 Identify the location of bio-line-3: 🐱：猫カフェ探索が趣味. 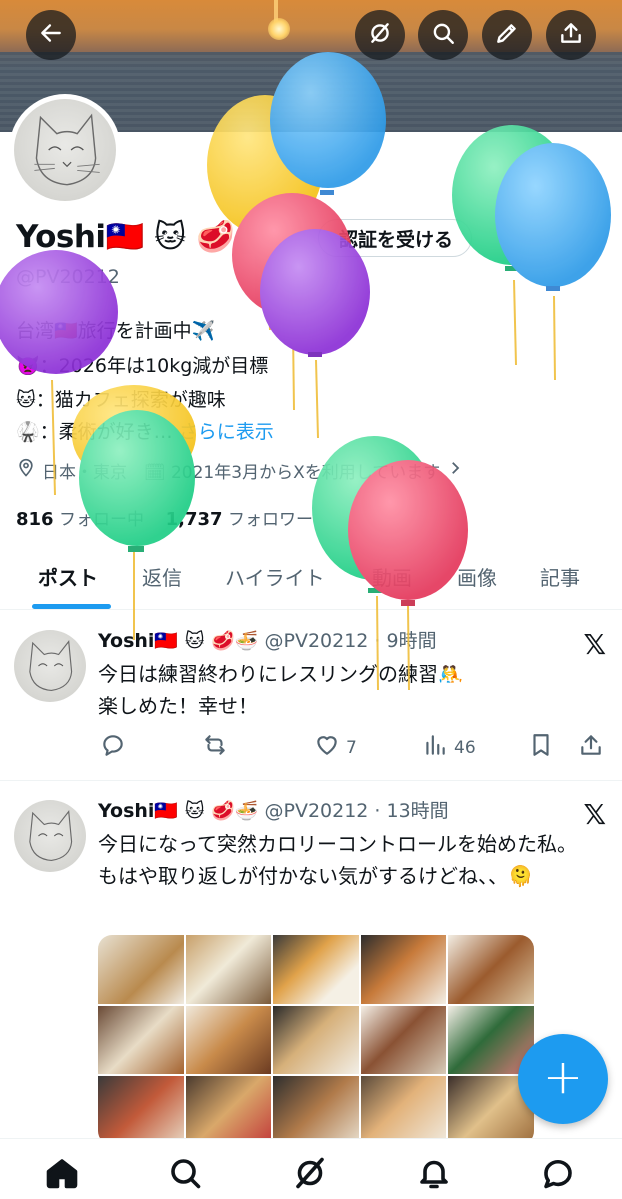
(121, 400).